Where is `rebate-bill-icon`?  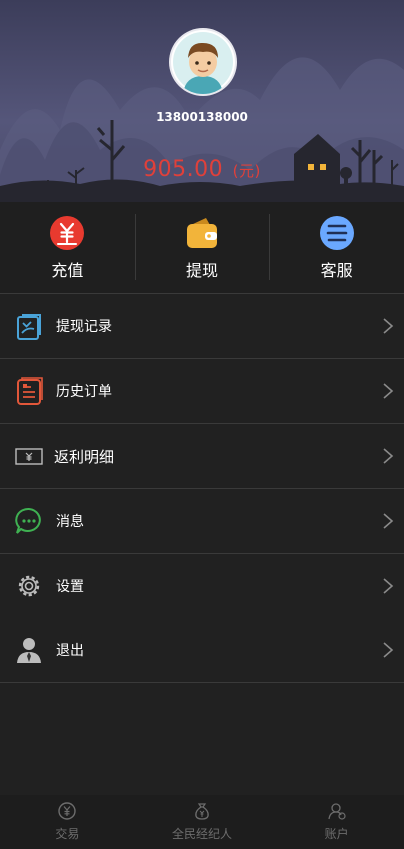
rebate-bill-icon is located at coordinates (29, 456).